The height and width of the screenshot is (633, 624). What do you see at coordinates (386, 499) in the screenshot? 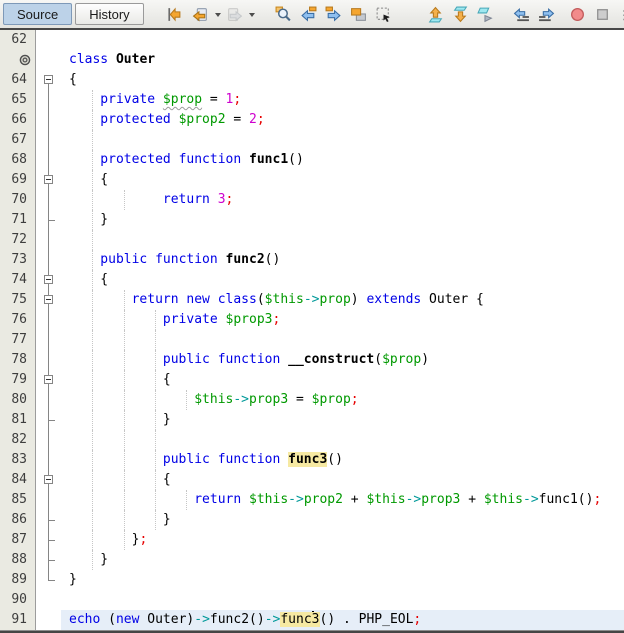
I see `code-token: $this` at bounding box center [386, 499].